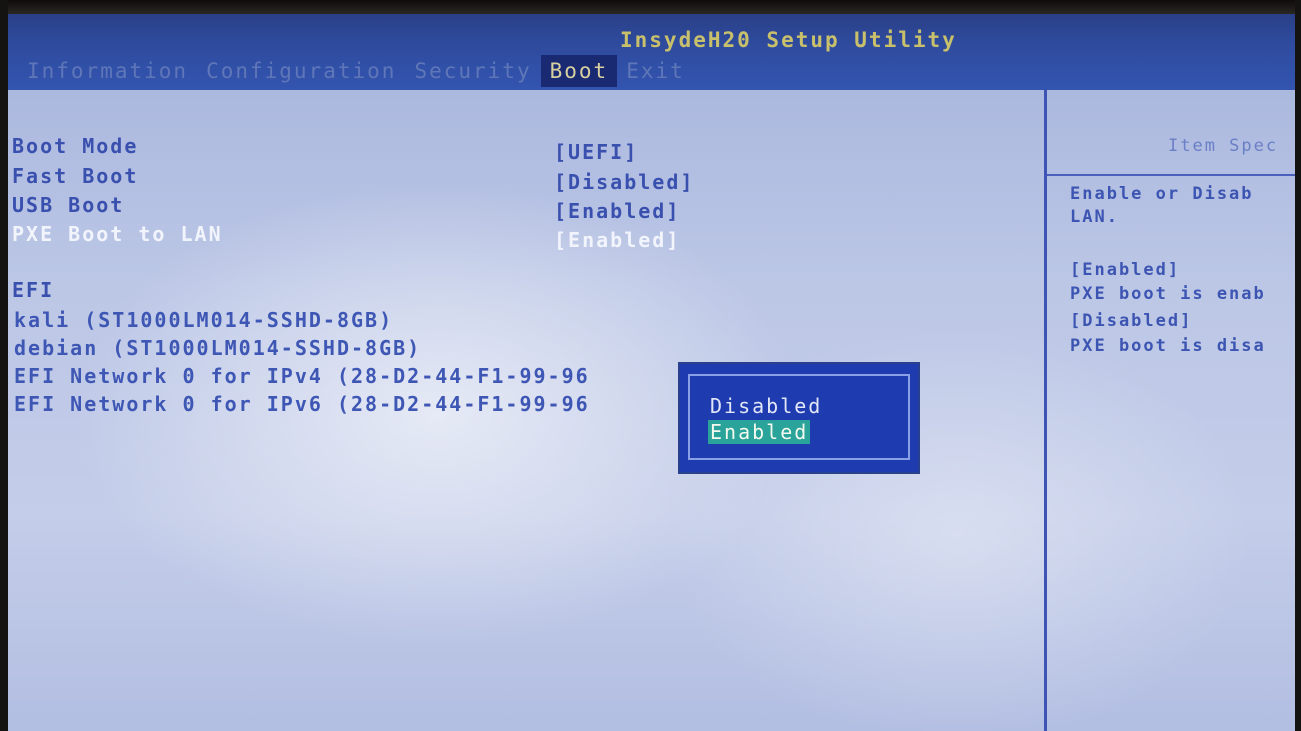  Describe the element at coordinates (624, 182) in the screenshot. I see `setting-fast-boot-value: [Disabled]` at that location.